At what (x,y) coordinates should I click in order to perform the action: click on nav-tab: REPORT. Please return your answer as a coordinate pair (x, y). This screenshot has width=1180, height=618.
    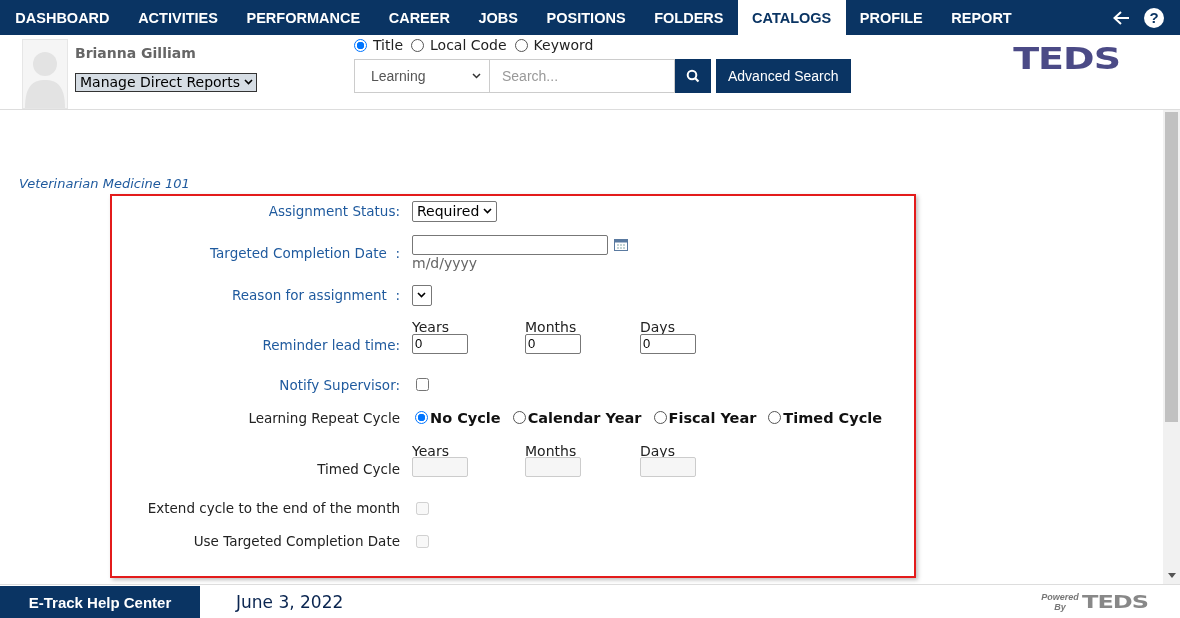
    Looking at the image, I should click on (981, 17).